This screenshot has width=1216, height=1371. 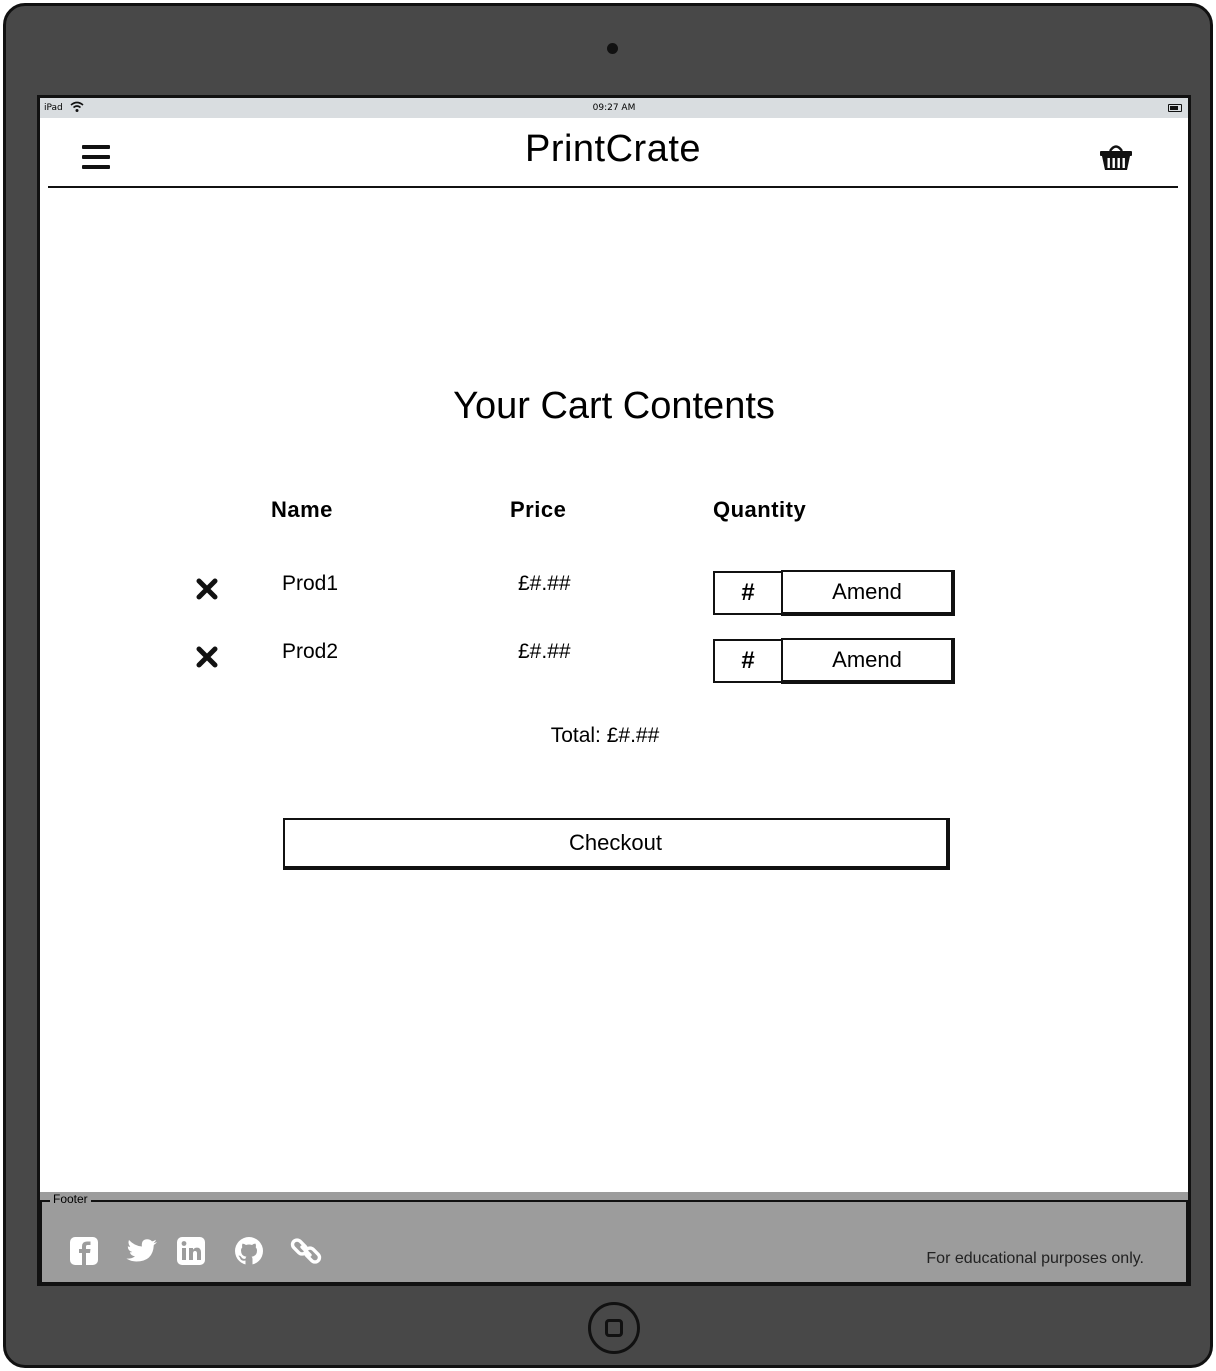 What do you see at coordinates (142, 1252) in the screenshot?
I see `twitter-icon` at bounding box center [142, 1252].